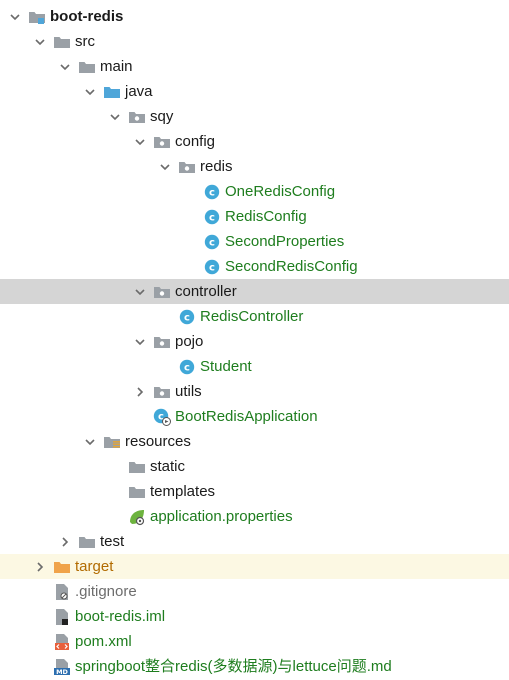 Image resolution: width=509 pixels, height=680 pixels. What do you see at coordinates (116, 66) in the screenshot?
I see `tree-item-label: main` at bounding box center [116, 66].